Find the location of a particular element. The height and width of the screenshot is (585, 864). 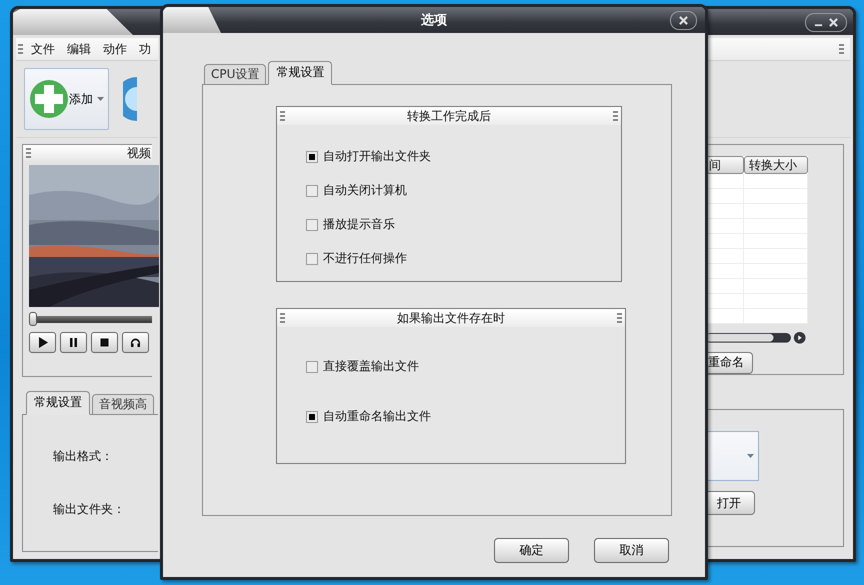

group-title: 转换工作完成后 is located at coordinates (449, 116).